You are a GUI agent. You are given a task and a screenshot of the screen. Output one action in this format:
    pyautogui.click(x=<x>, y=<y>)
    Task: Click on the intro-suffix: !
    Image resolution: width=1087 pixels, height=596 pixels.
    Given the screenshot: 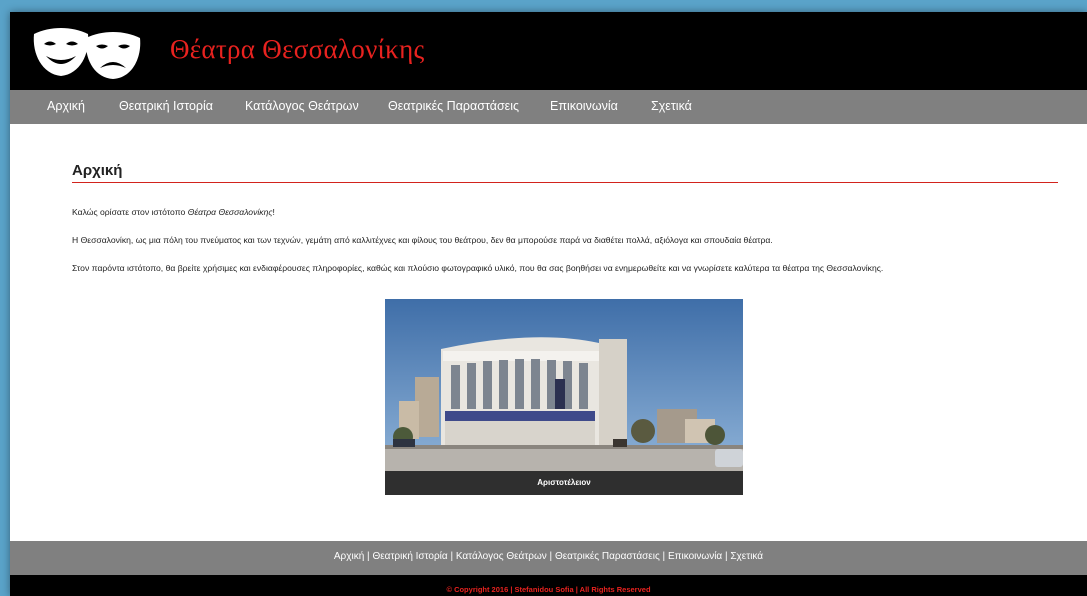 What is the action you would take?
    pyautogui.click(x=273, y=212)
    